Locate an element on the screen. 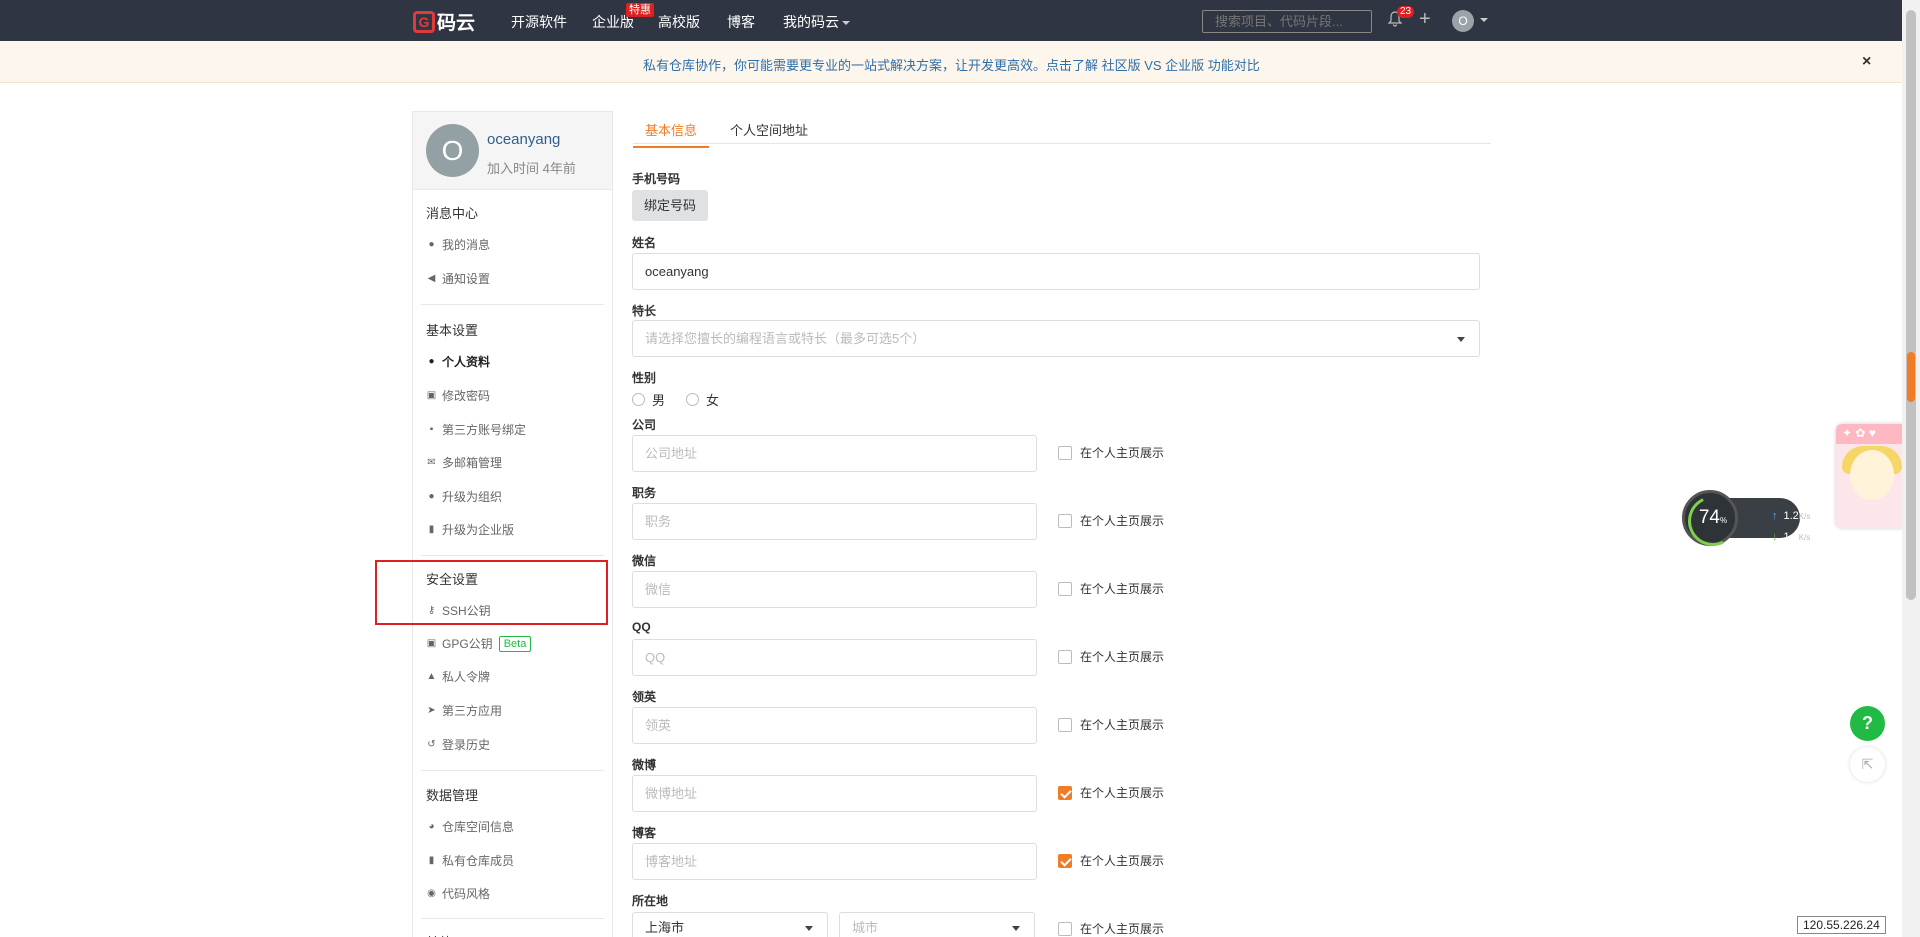  profile-username: oceanyang is located at coordinates (523, 139).